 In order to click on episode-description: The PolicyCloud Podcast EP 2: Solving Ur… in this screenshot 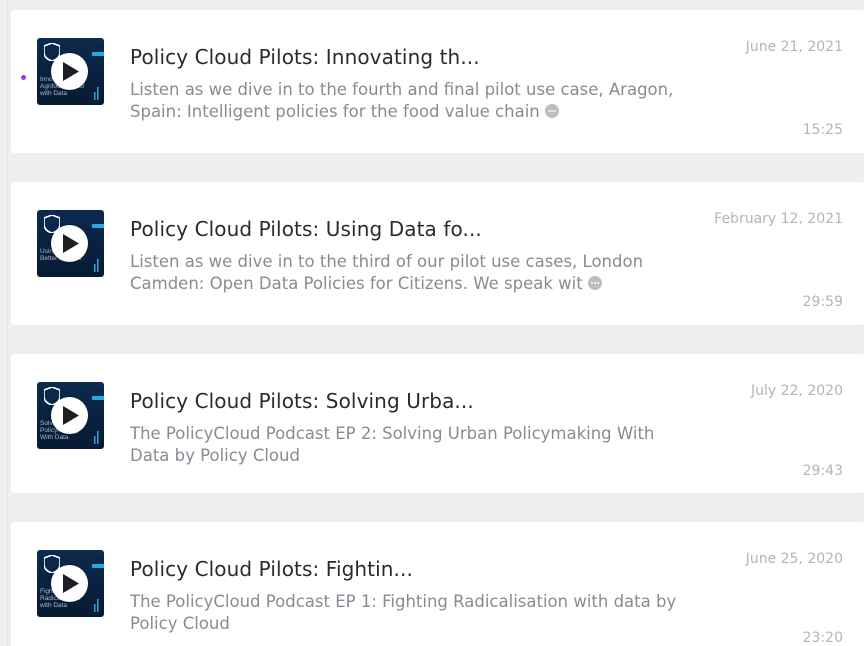, I will do `click(392, 444)`.